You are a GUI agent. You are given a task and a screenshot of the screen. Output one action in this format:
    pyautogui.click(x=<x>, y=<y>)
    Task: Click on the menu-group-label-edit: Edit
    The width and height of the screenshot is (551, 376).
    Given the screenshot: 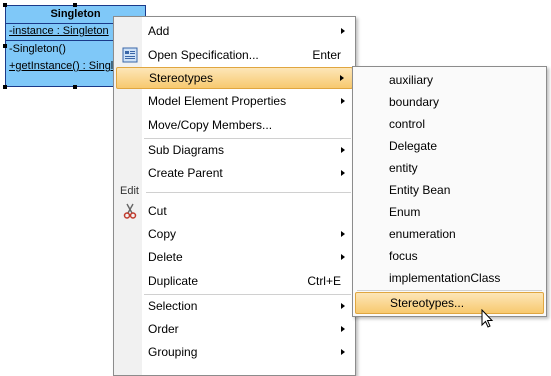 What is the action you would take?
    pyautogui.click(x=129, y=191)
    